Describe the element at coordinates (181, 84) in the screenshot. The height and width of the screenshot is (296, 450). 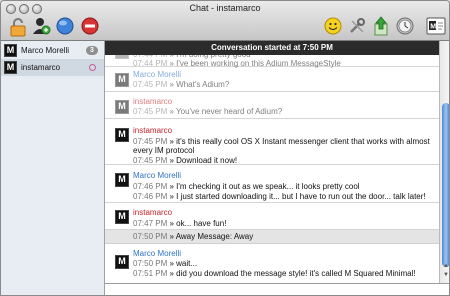
I see `message-line: 07:45 PM » What's Adium?` at that location.